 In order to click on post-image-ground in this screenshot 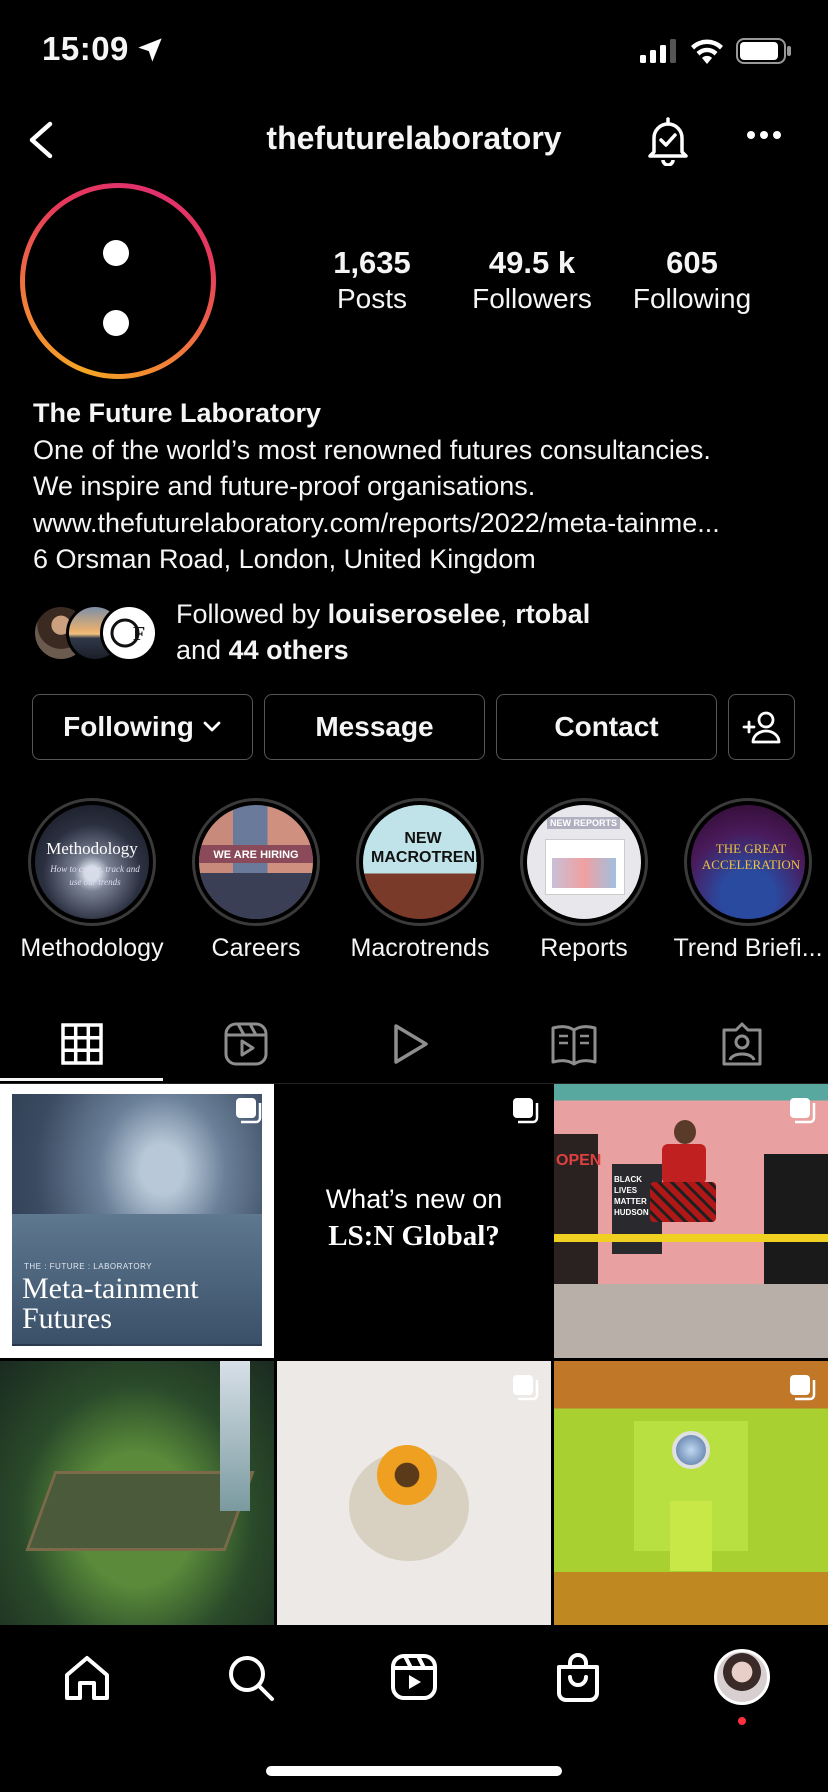, I will do `click(691, 1321)`.